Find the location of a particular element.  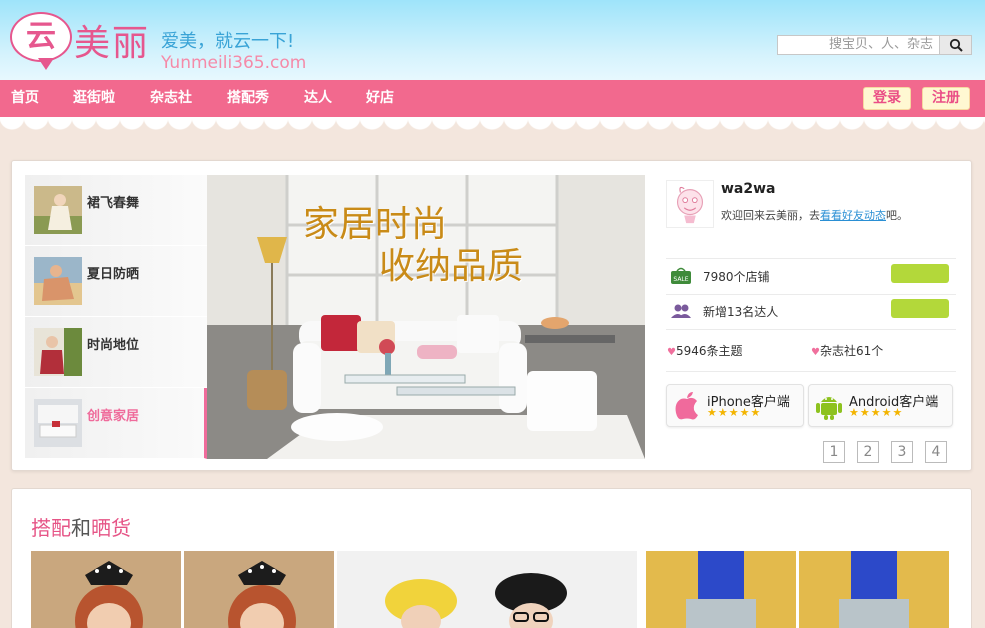

android-icon is located at coordinates (829, 408).